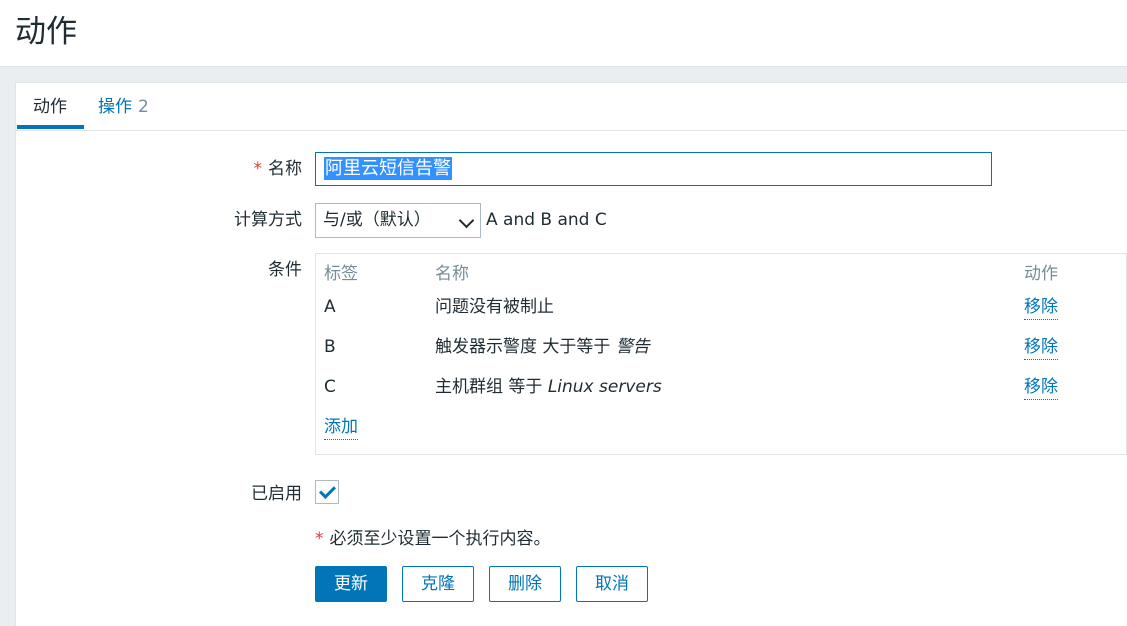  What do you see at coordinates (523, 347) in the screenshot?
I see `condition-name-text: 触发器示警度 大于等于` at bounding box center [523, 347].